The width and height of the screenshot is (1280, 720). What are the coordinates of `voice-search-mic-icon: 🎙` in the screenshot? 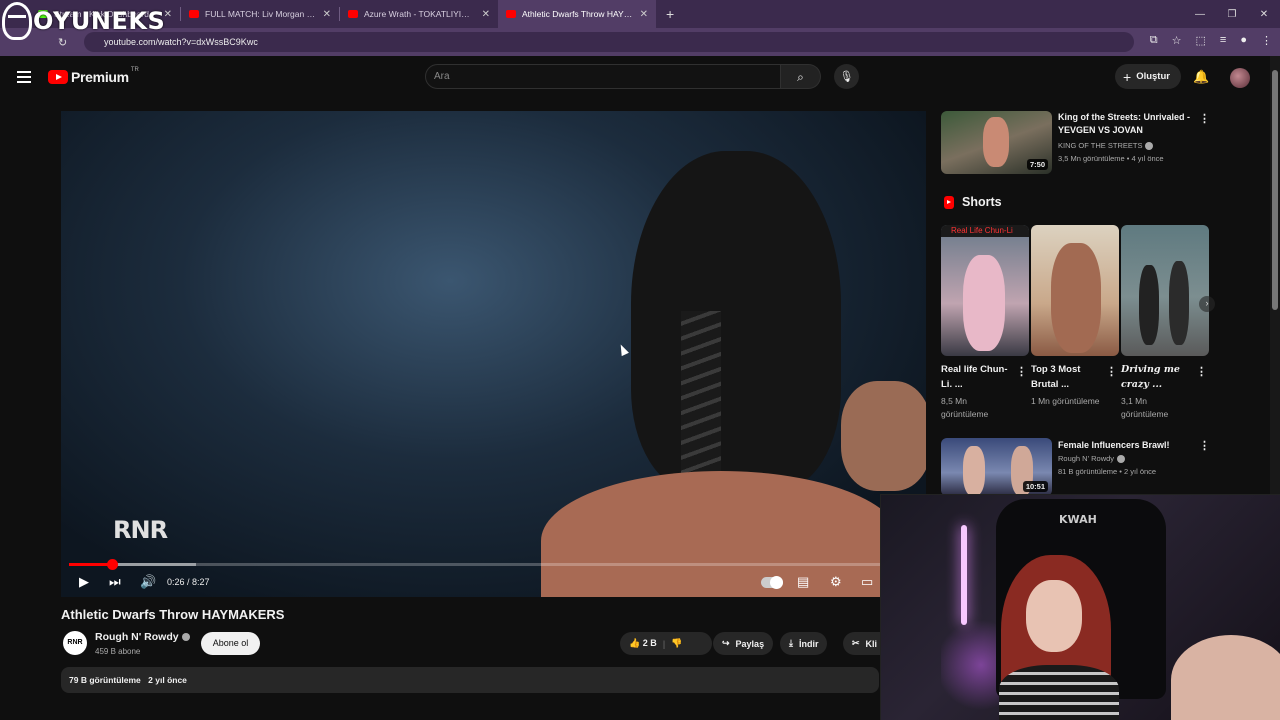 It's located at (846, 76).